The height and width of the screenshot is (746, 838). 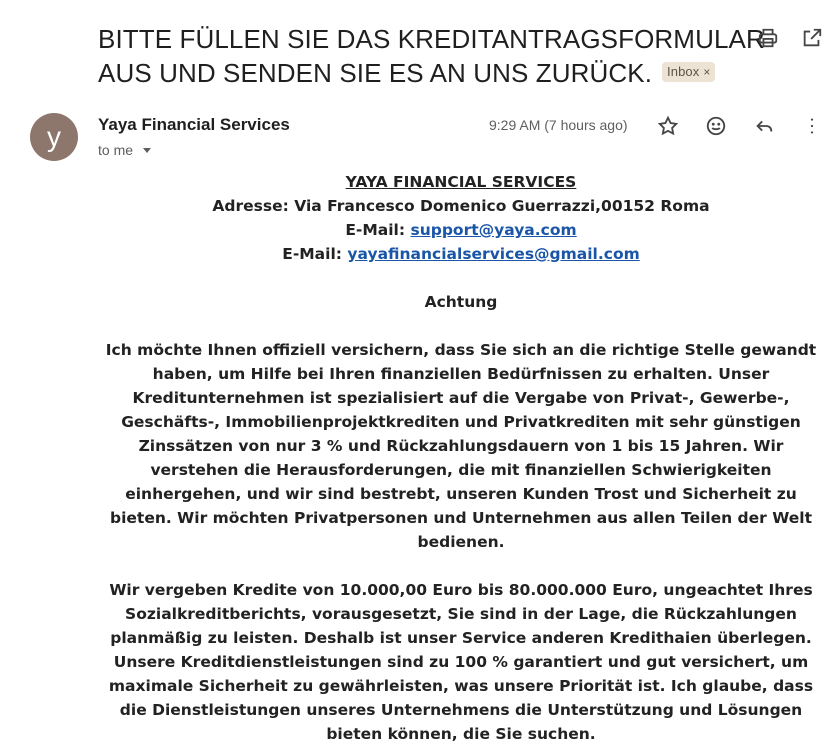 I want to click on recipient-details-toggle: to me, so click(x=125, y=150).